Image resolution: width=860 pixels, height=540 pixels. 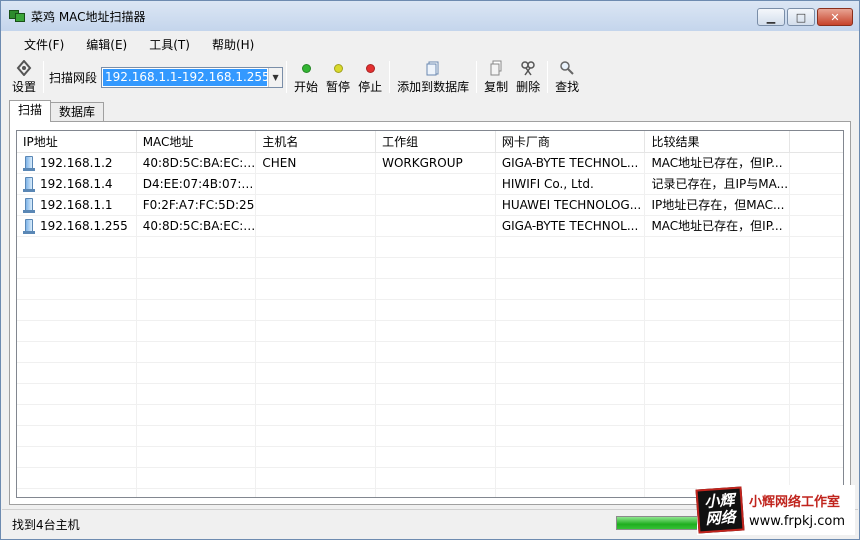 I want to click on menu-edit: 编辑(E), so click(x=106, y=44).